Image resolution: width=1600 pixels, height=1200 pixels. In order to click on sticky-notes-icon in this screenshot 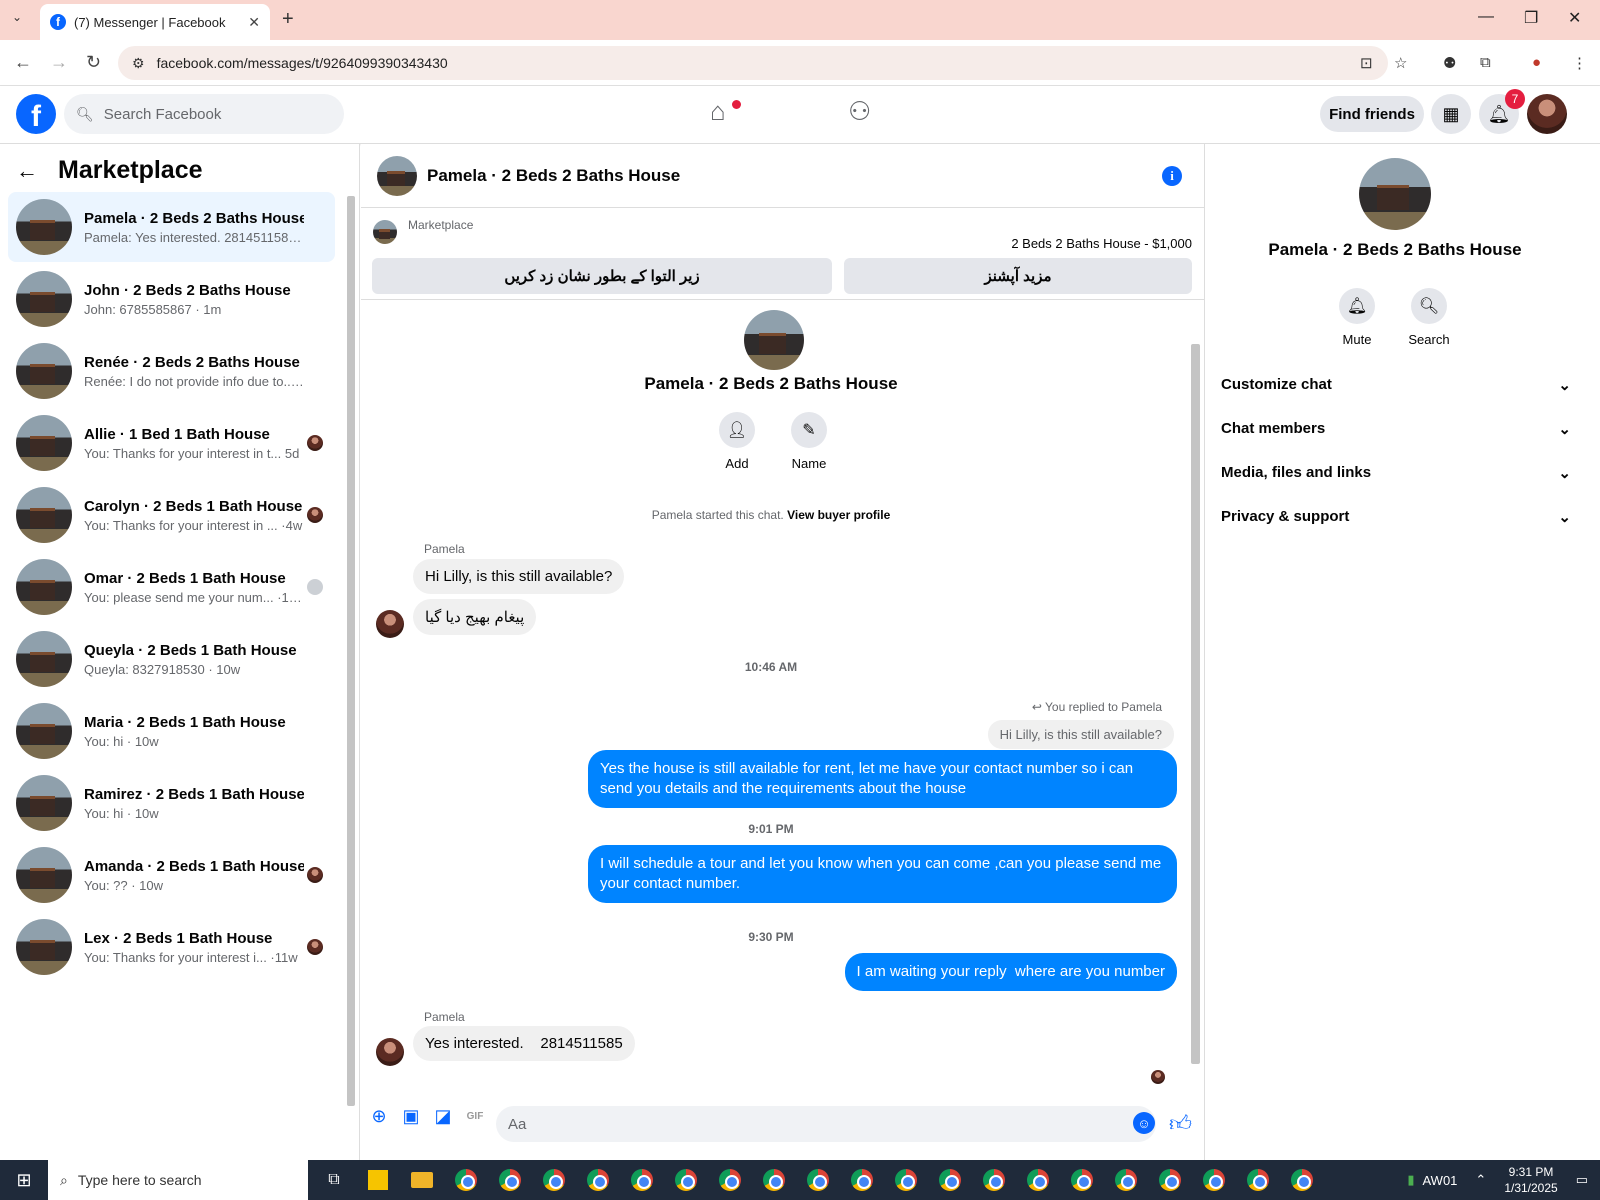, I will do `click(378, 1180)`.